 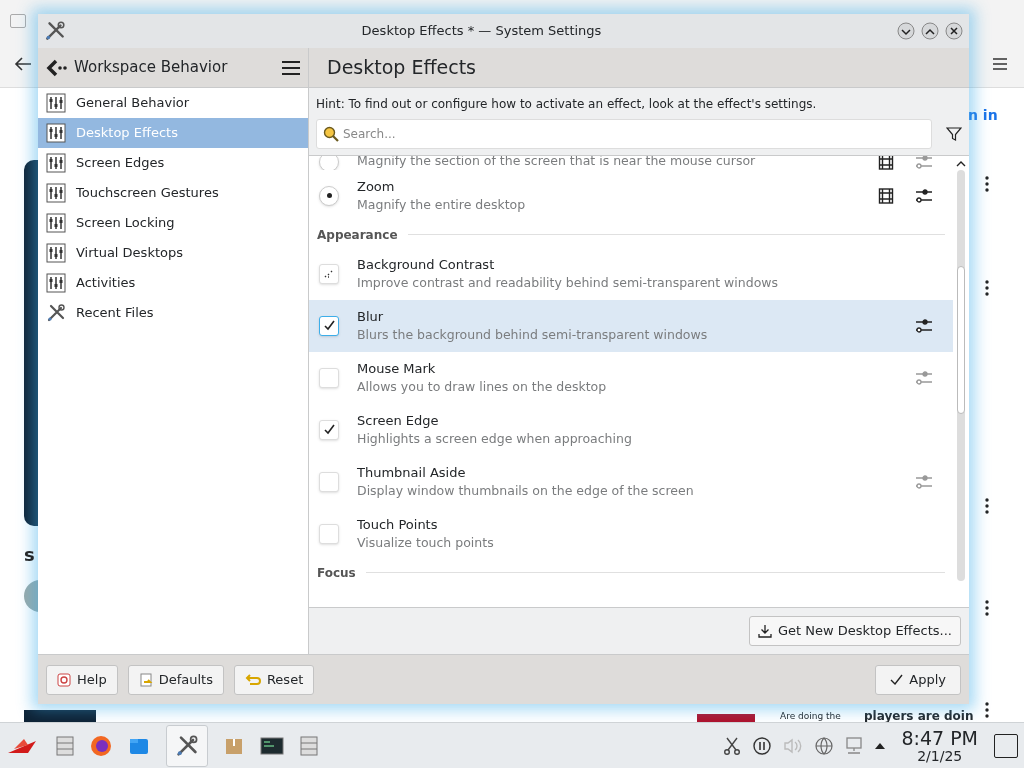 I want to click on sidebar-item: Screen Edges, so click(x=173, y=163).